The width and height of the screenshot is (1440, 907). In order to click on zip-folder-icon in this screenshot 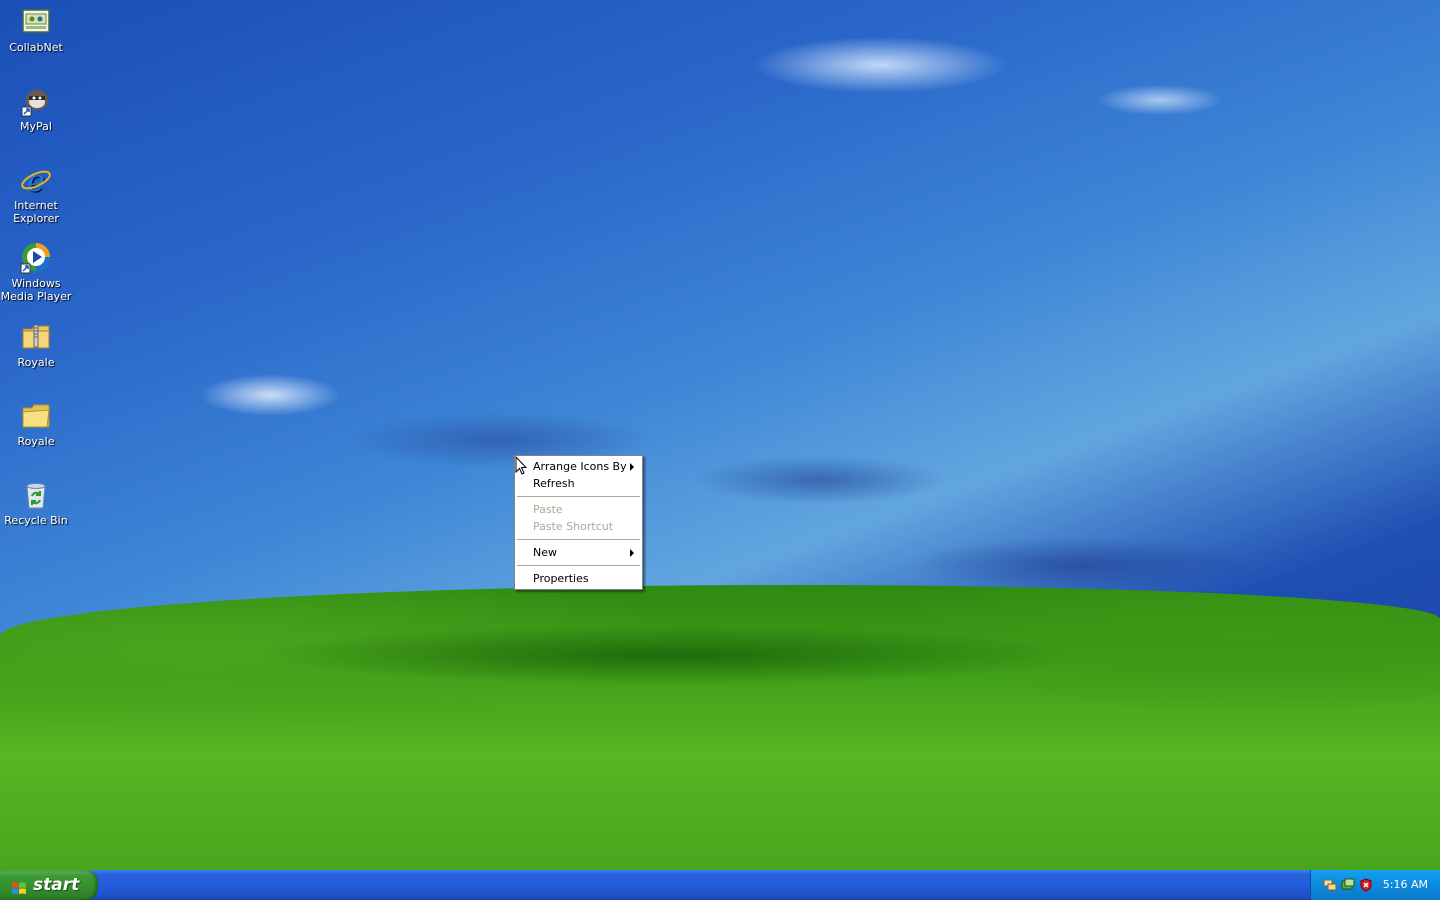, I will do `click(36, 337)`.